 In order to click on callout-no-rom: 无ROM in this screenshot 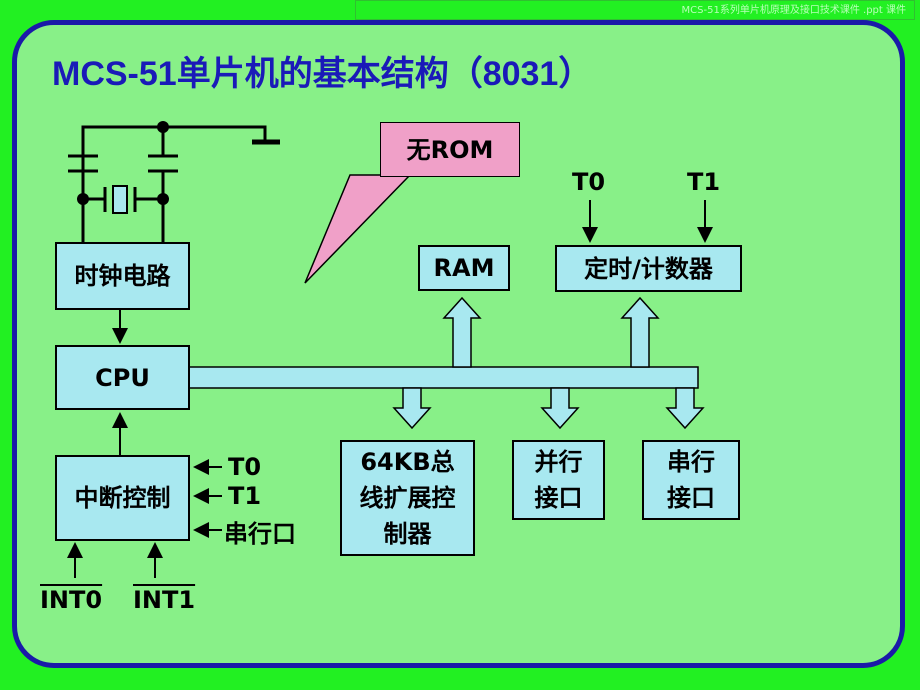, I will do `click(450, 149)`.